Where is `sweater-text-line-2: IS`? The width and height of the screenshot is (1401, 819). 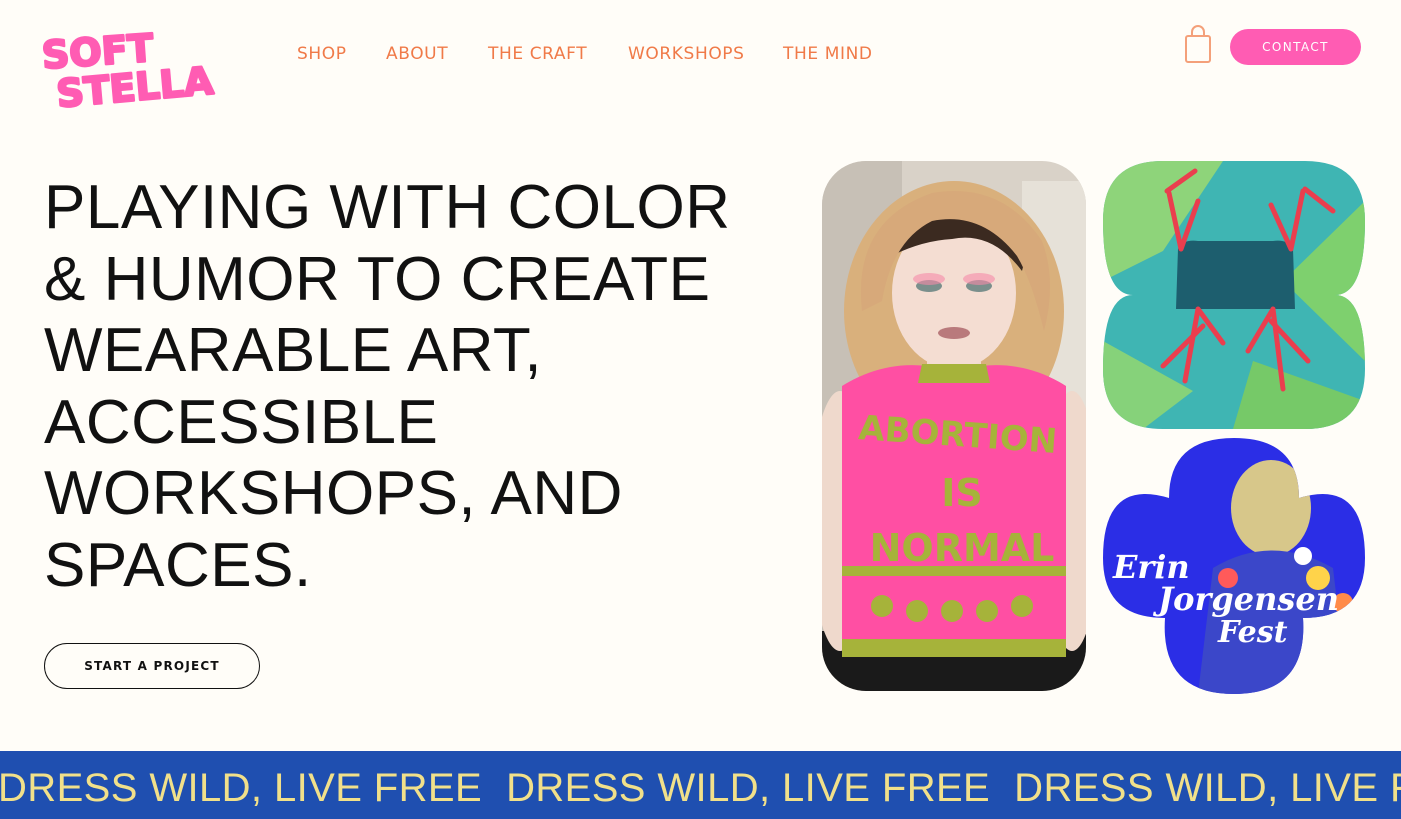 sweater-text-line-2: IS is located at coordinates (962, 493).